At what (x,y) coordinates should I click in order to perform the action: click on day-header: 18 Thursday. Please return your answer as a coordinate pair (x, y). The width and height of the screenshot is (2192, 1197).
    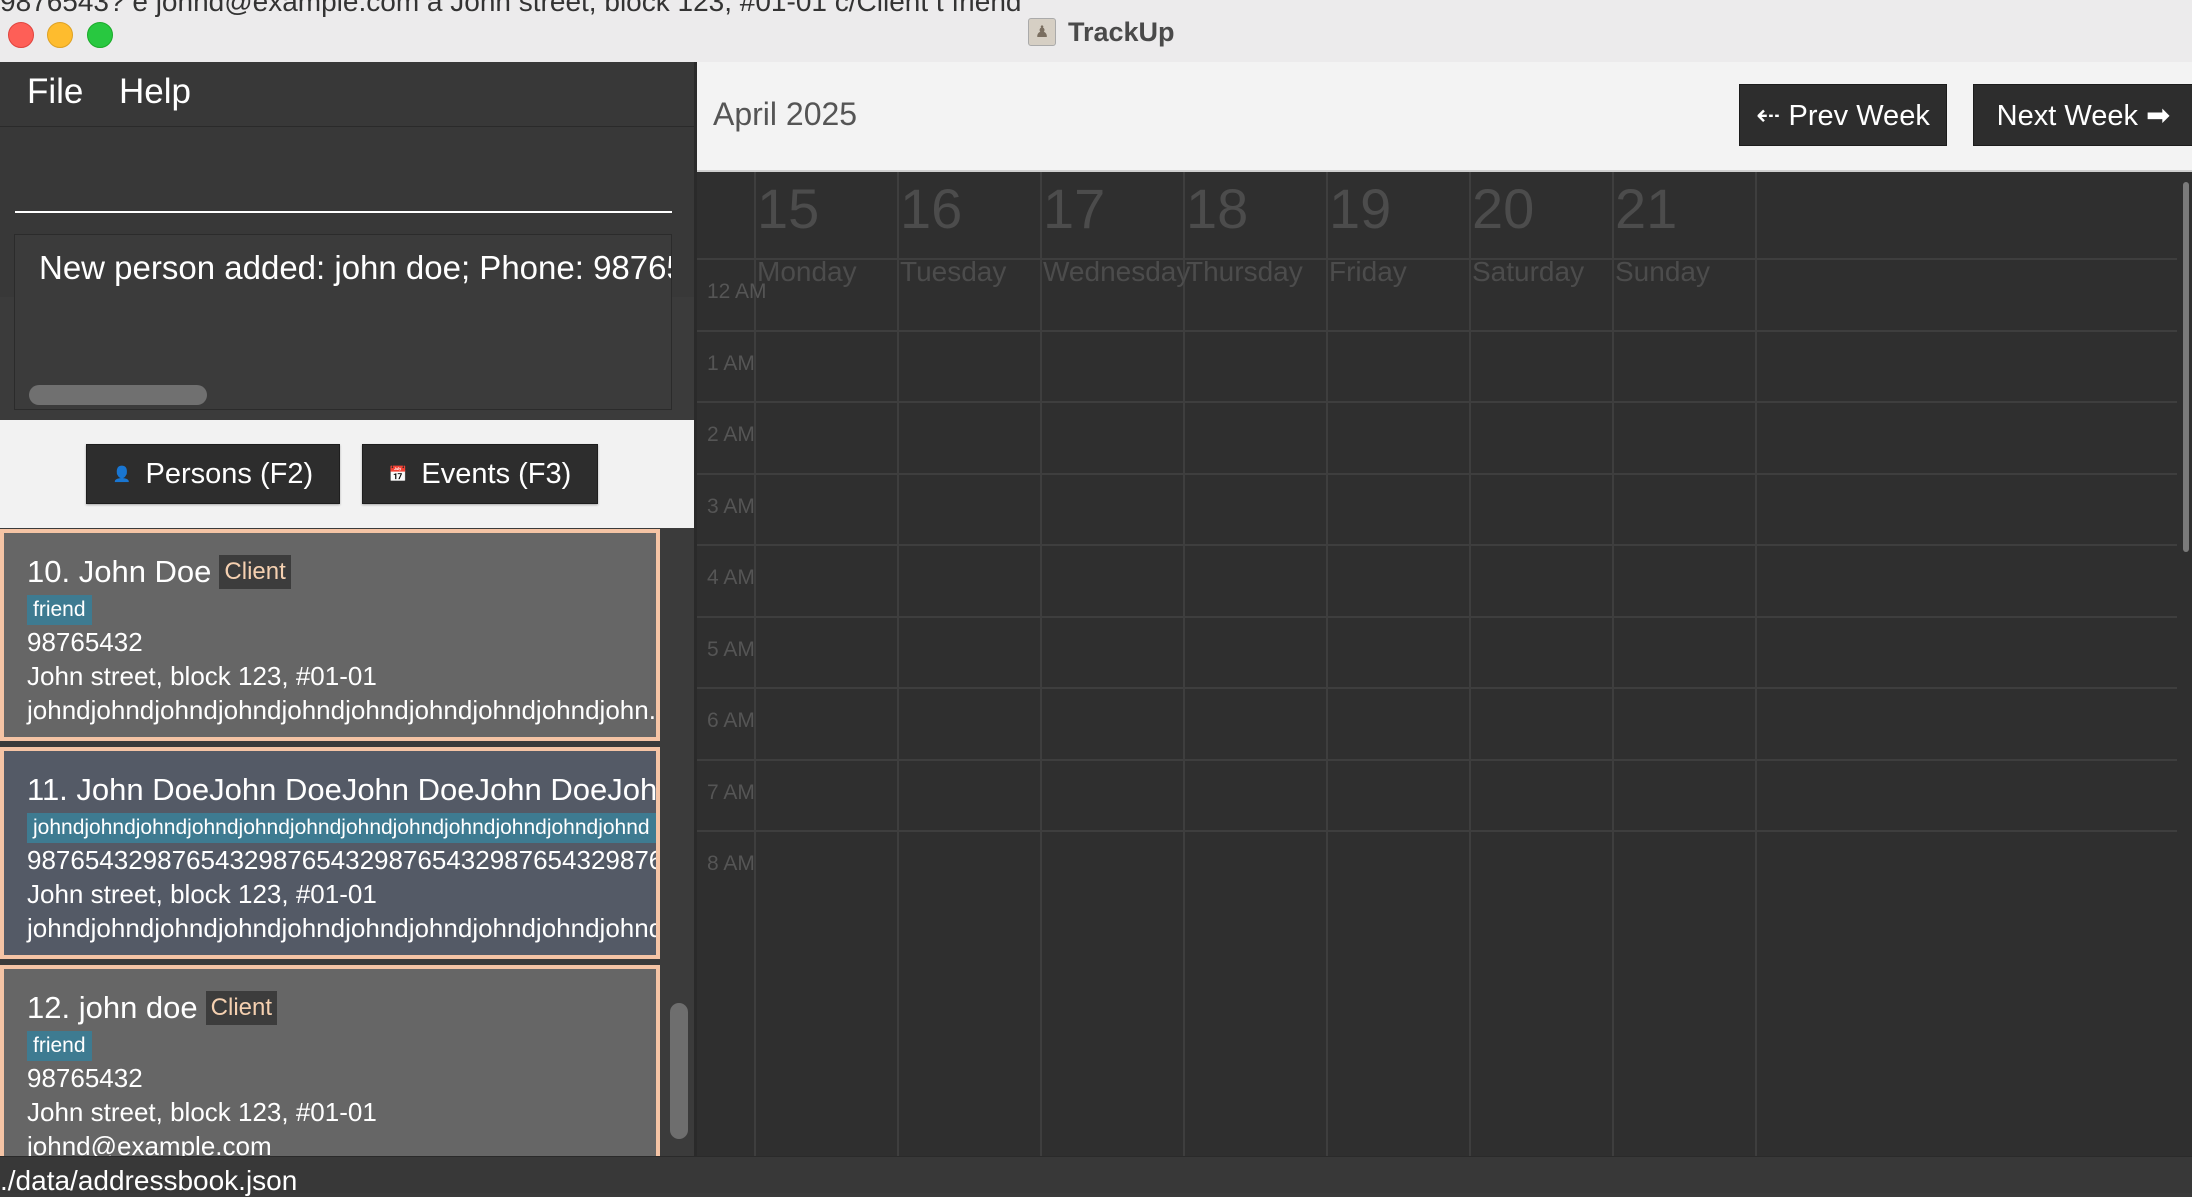
    Looking at the image, I should click on (1254, 233).